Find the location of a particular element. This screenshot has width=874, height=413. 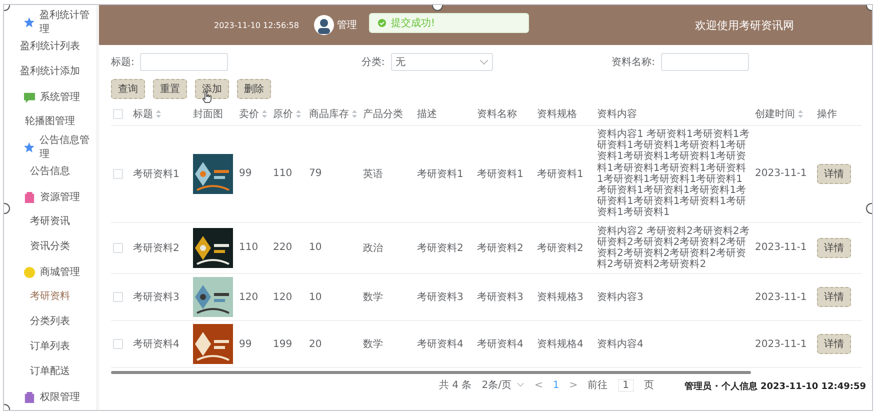

column-header: 创建时间 is located at coordinates (775, 114).